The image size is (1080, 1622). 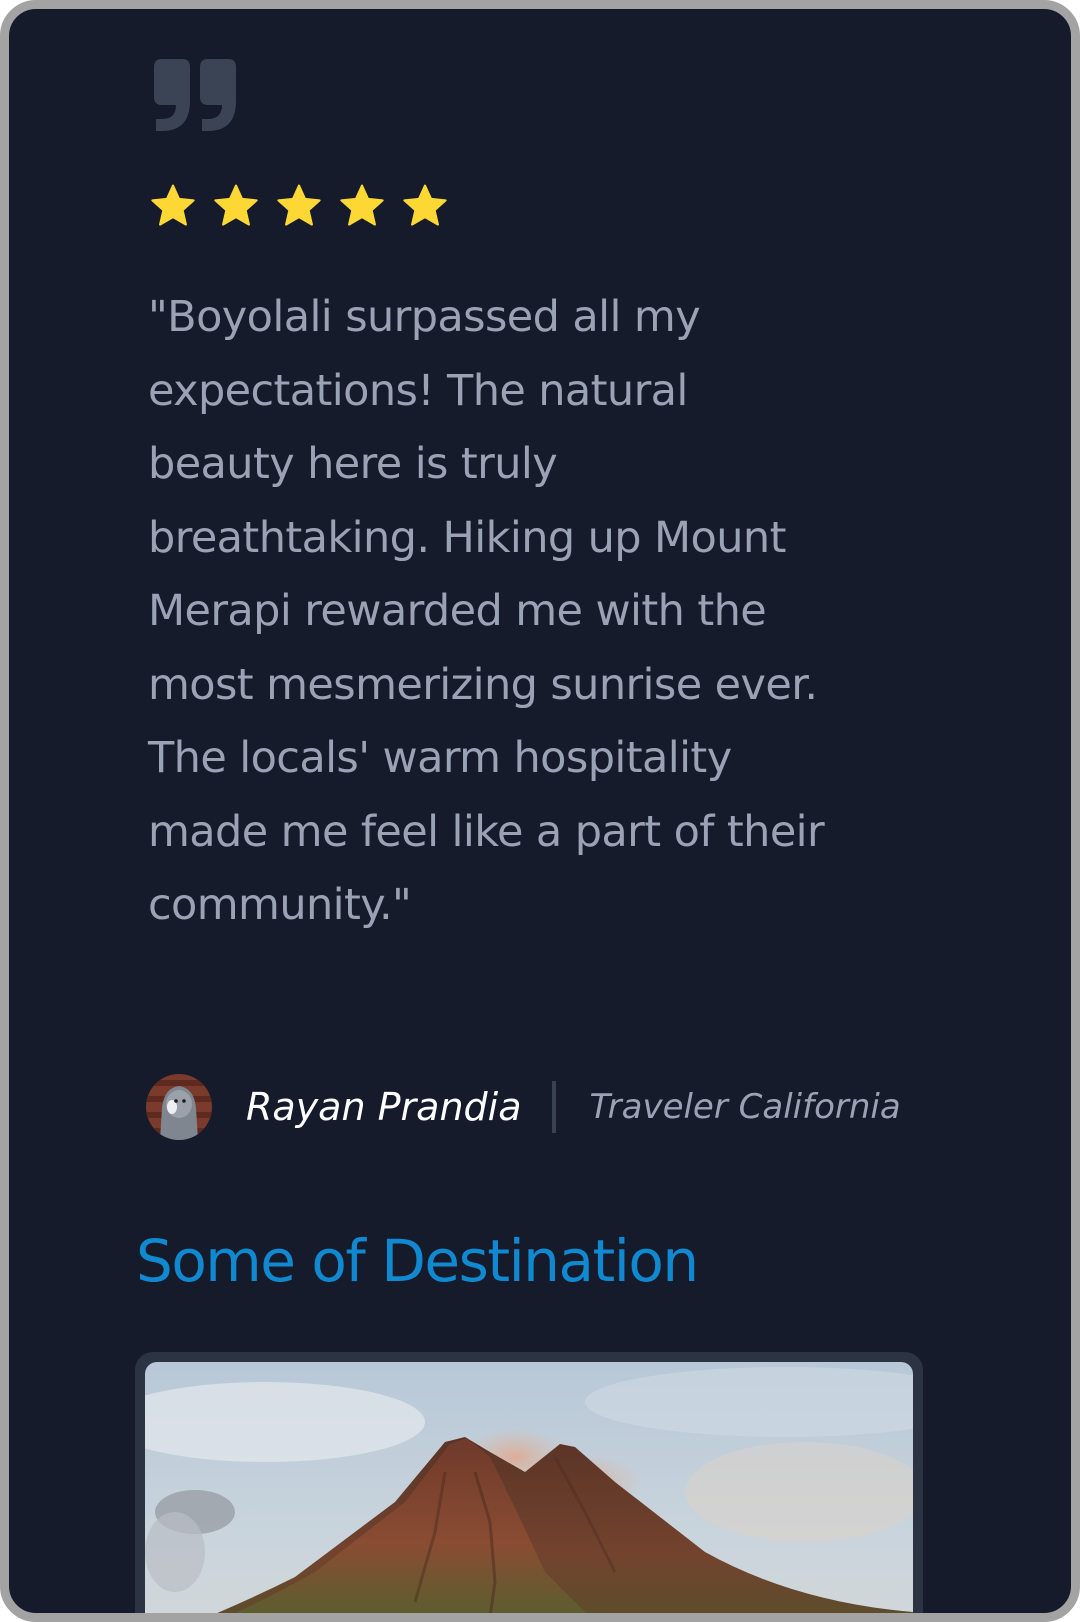 I want to click on avatar, so click(x=179, y=1107).